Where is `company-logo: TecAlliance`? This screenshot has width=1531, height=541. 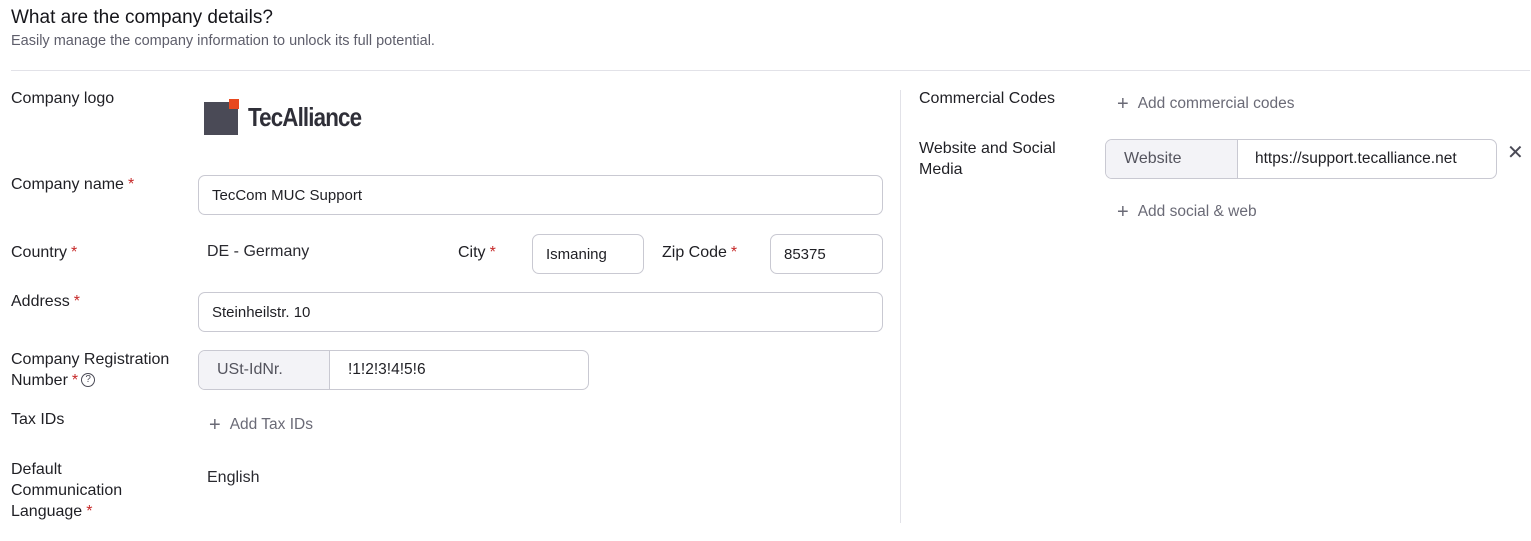
company-logo: TecAlliance is located at coordinates (284, 118).